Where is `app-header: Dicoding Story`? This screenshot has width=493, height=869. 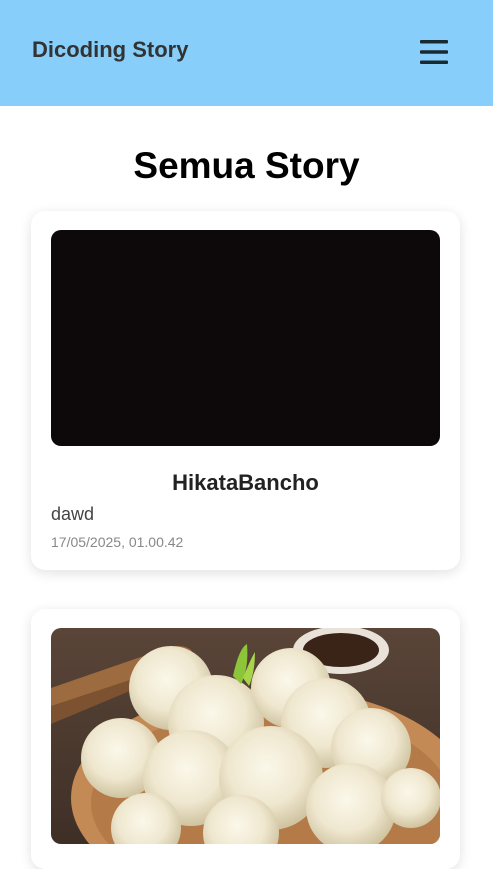 app-header: Dicoding Story is located at coordinates (246, 53).